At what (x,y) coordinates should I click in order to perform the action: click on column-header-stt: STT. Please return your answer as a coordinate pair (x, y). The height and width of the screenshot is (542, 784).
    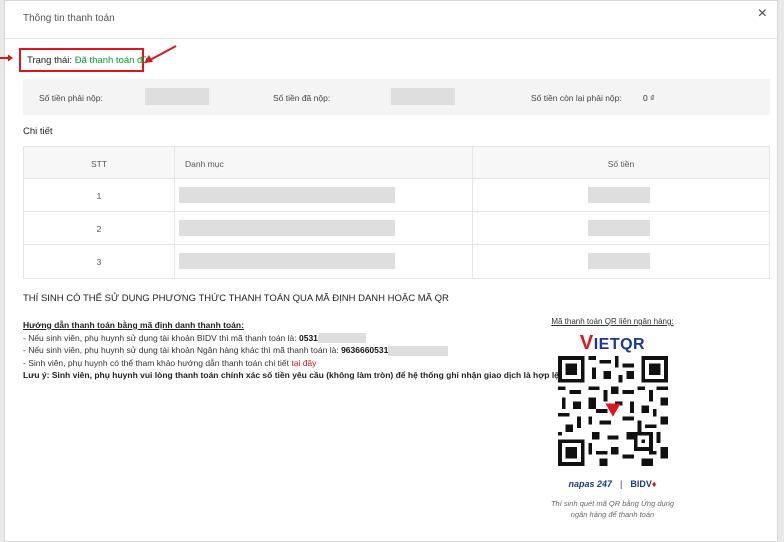
    Looking at the image, I should click on (99, 164).